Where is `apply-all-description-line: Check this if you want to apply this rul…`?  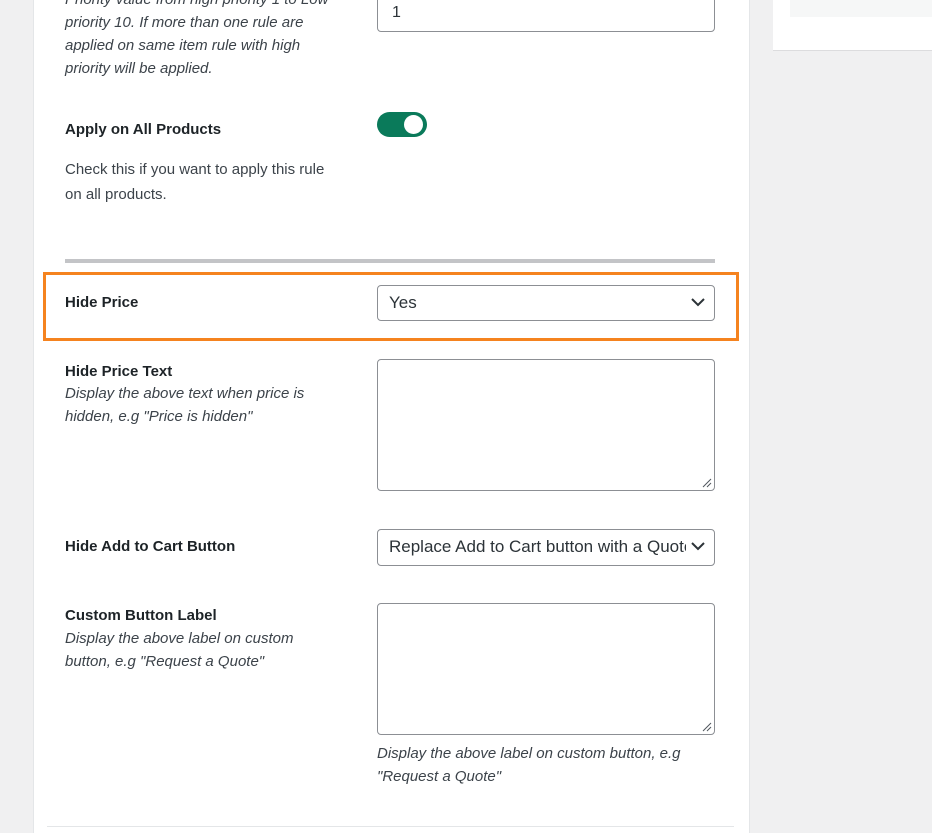
apply-all-description-line: Check this if you want to apply this rul… is located at coordinates (195, 169).